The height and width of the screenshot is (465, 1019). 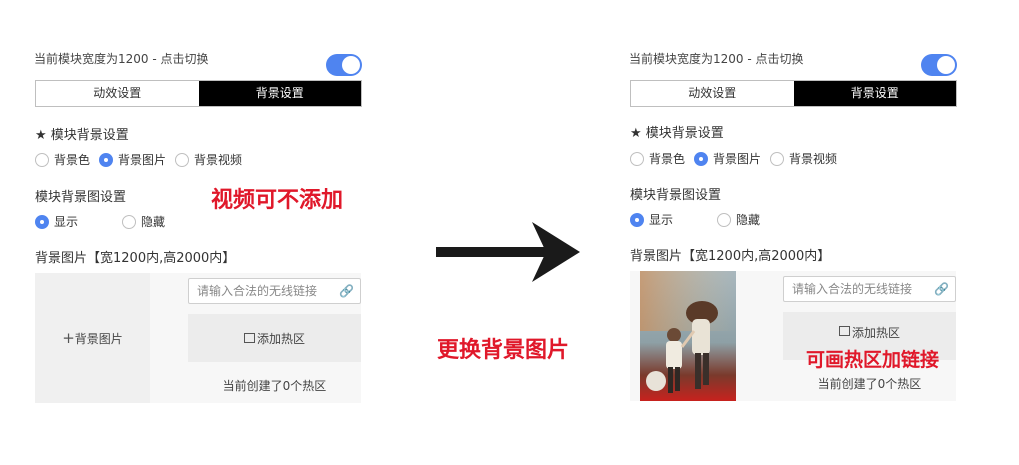 I want to click on hotspot-note: 可画热区加链接, so click(x=873, y=360).